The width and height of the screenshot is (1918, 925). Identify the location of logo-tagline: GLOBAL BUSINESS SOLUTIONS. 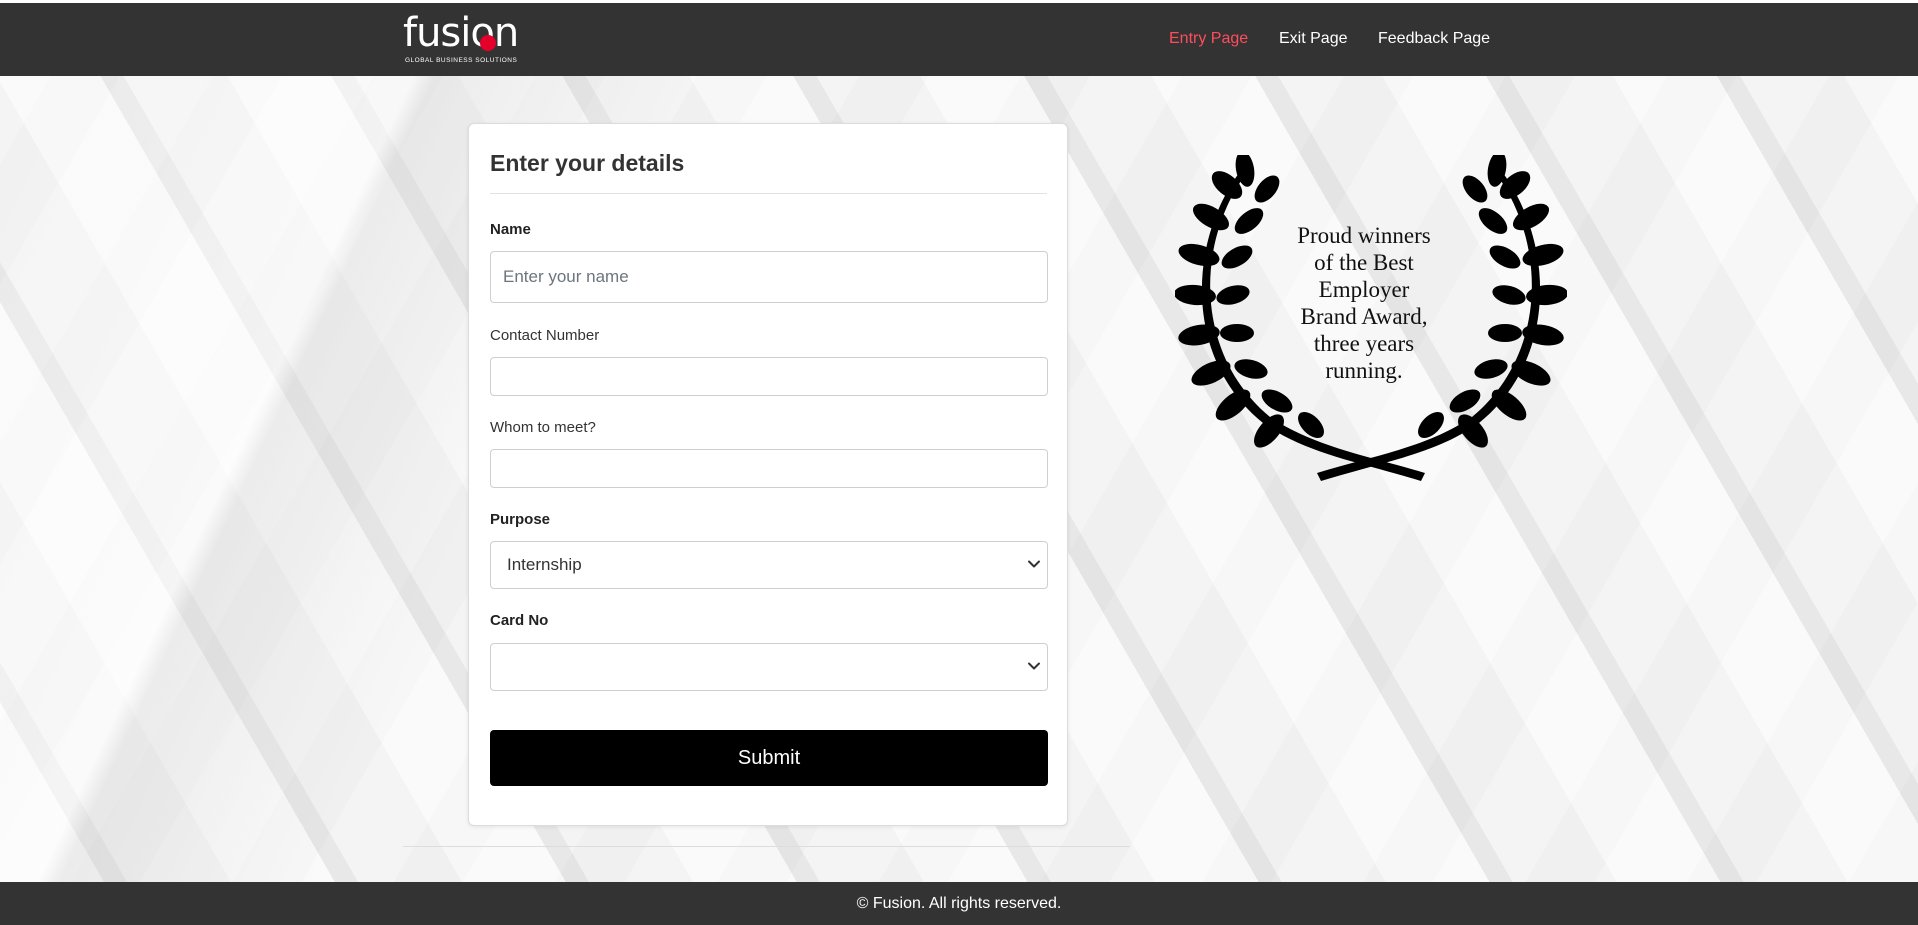
(461, 60).